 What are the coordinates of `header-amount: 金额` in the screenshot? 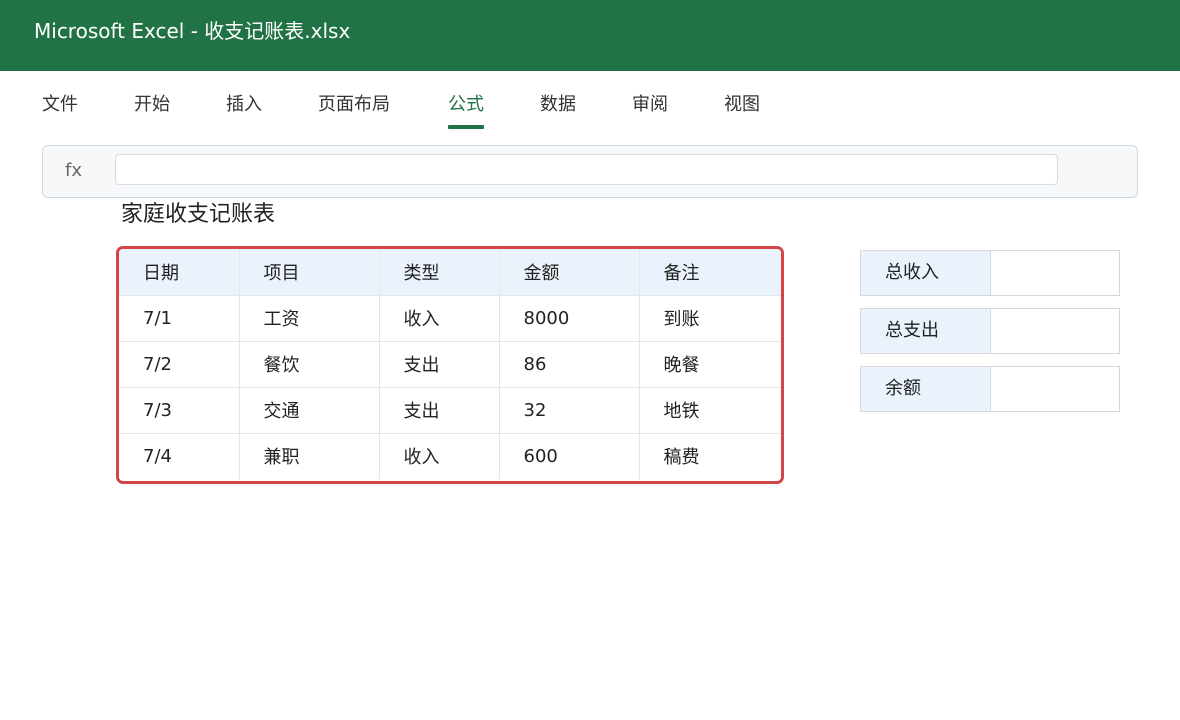 It's located at (569, 272).